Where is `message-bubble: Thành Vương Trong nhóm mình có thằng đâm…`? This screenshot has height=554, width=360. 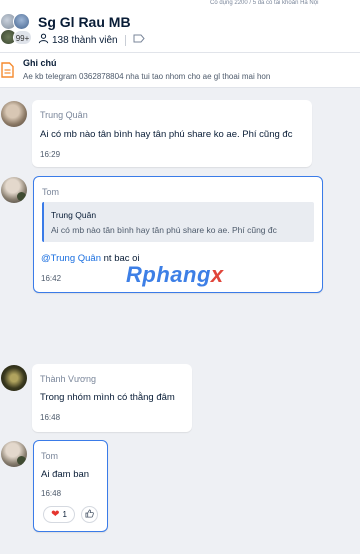
message-bubble: Thành Vương Trong nhóm mình có thằng đâm… is located at coordinates (112, 398).